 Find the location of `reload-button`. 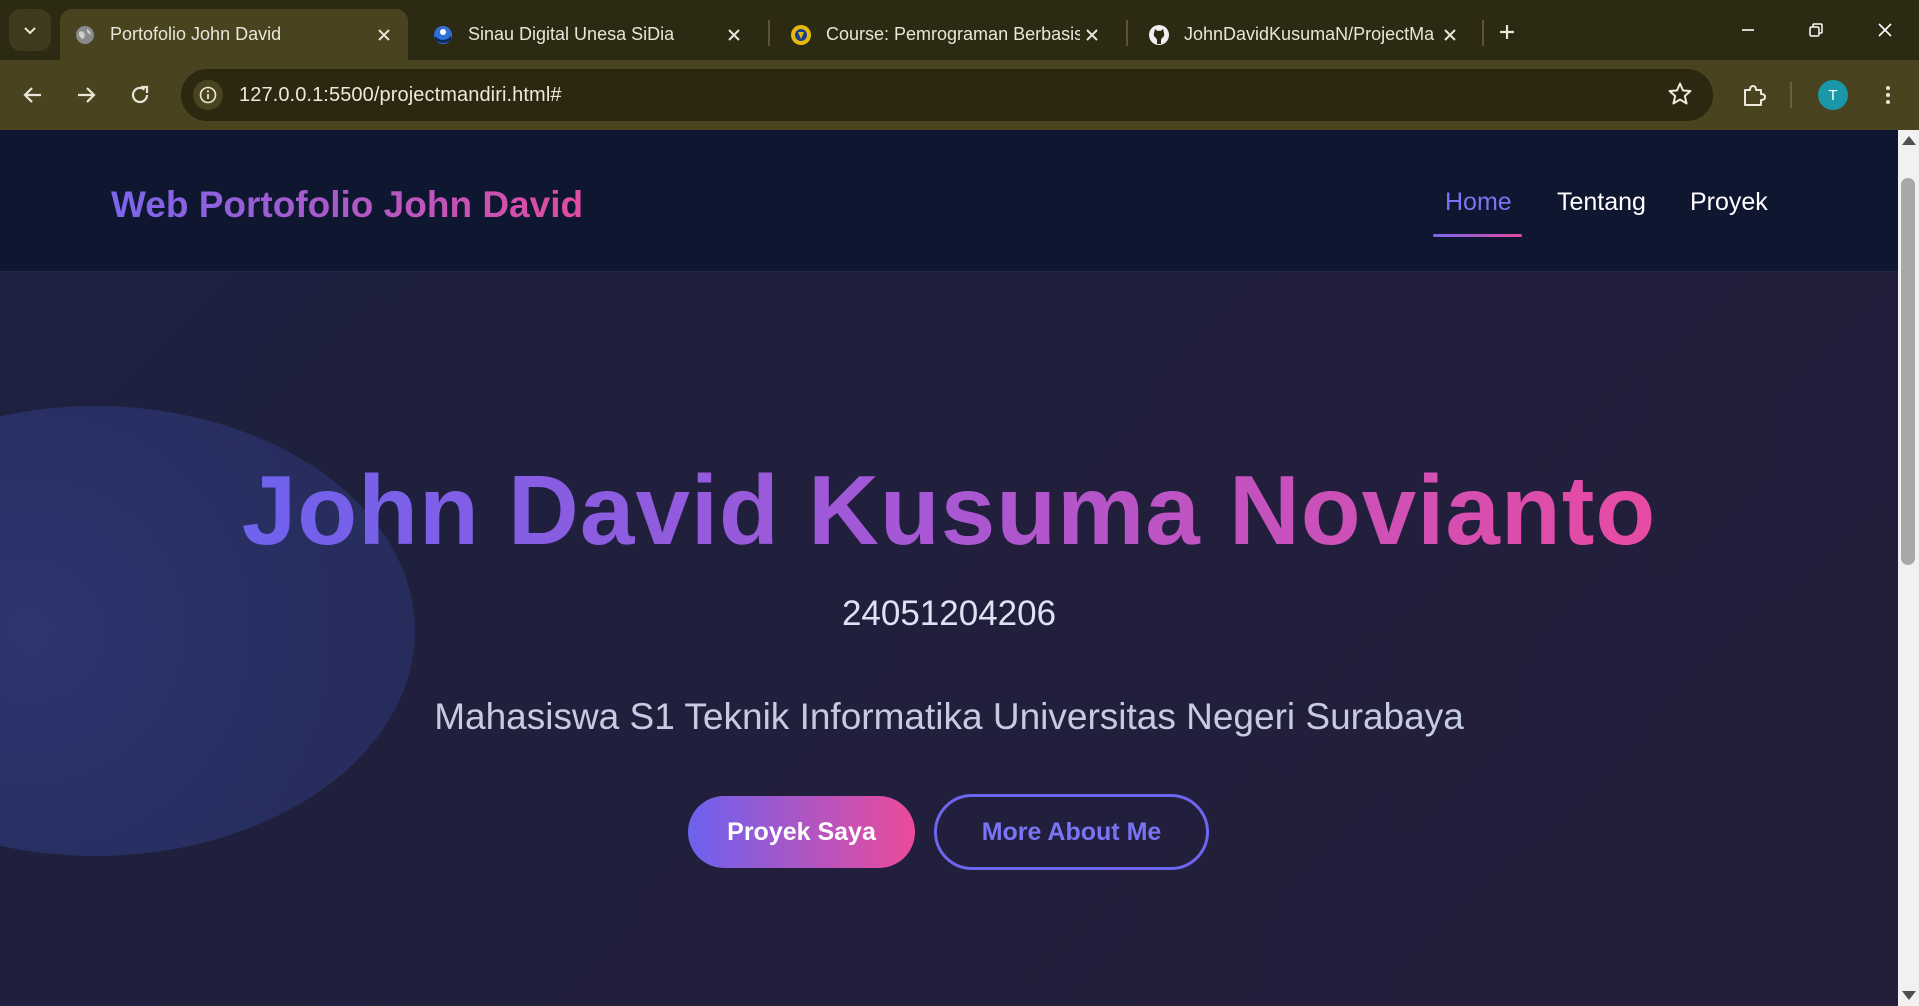

reload-button is located at coordinates (140, 95).